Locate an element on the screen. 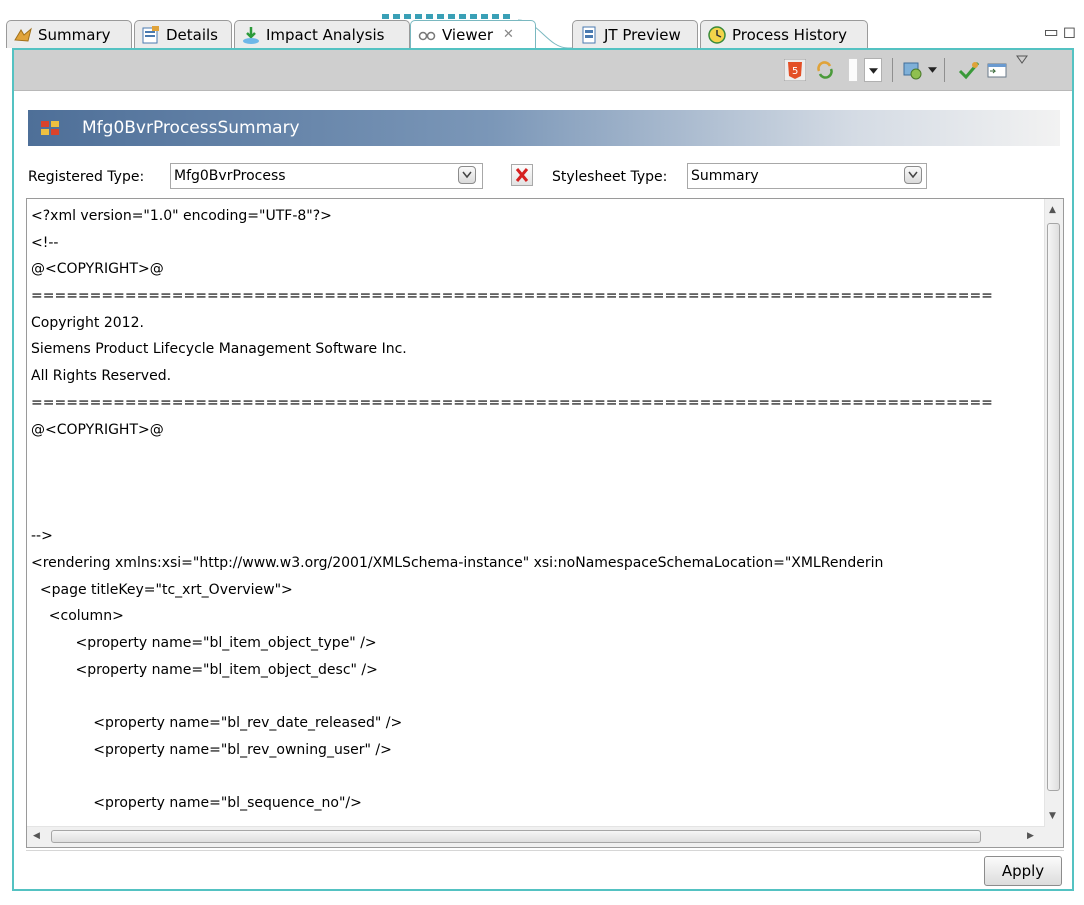  horizontal-scrollbar: ◀ ▶ is located at coordinates (536, 836).